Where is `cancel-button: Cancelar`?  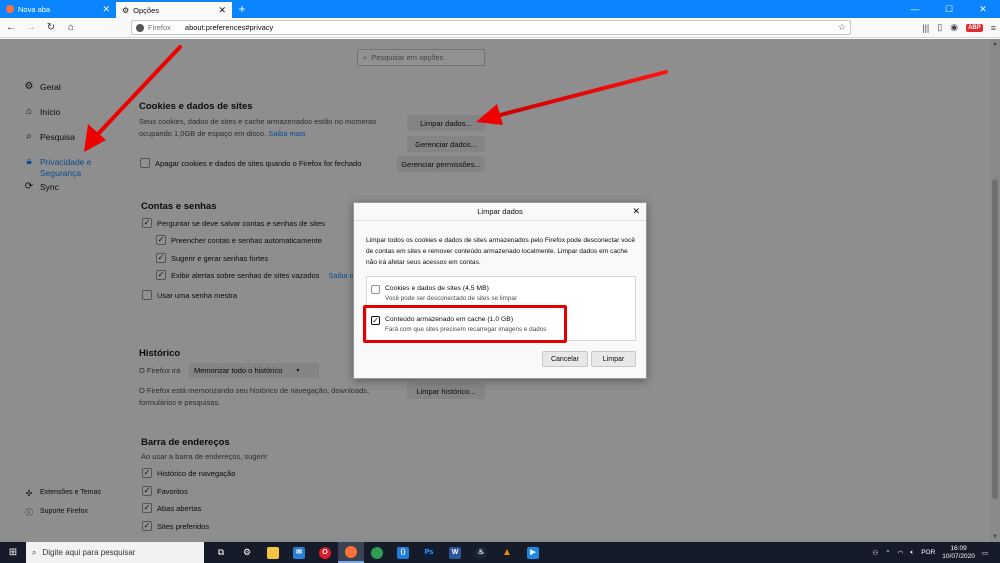
cancel-button: Cancelar is located at coordinates (565, 359).